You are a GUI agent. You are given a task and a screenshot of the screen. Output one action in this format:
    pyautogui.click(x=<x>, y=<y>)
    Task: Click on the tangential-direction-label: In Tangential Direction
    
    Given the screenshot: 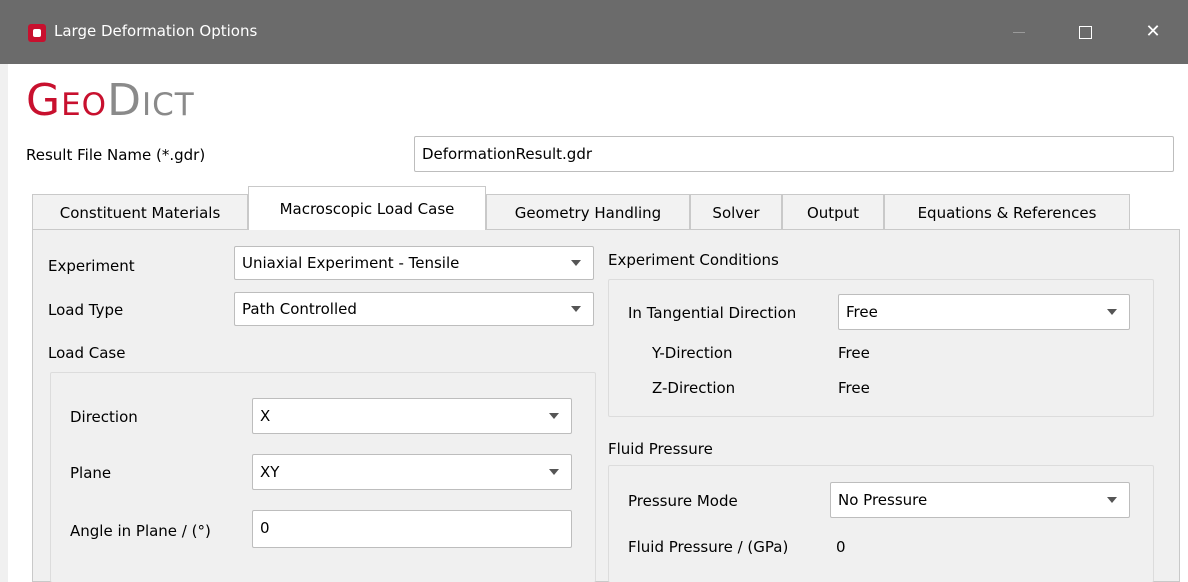 What is the action you would take?
    pyautogui.click(x=712, y=313)
    